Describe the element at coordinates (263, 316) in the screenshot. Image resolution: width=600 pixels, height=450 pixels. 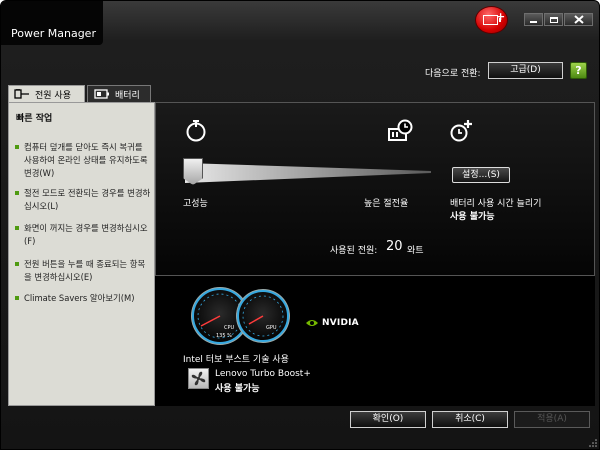
I see `gpu-gauge: GPU` at that location.